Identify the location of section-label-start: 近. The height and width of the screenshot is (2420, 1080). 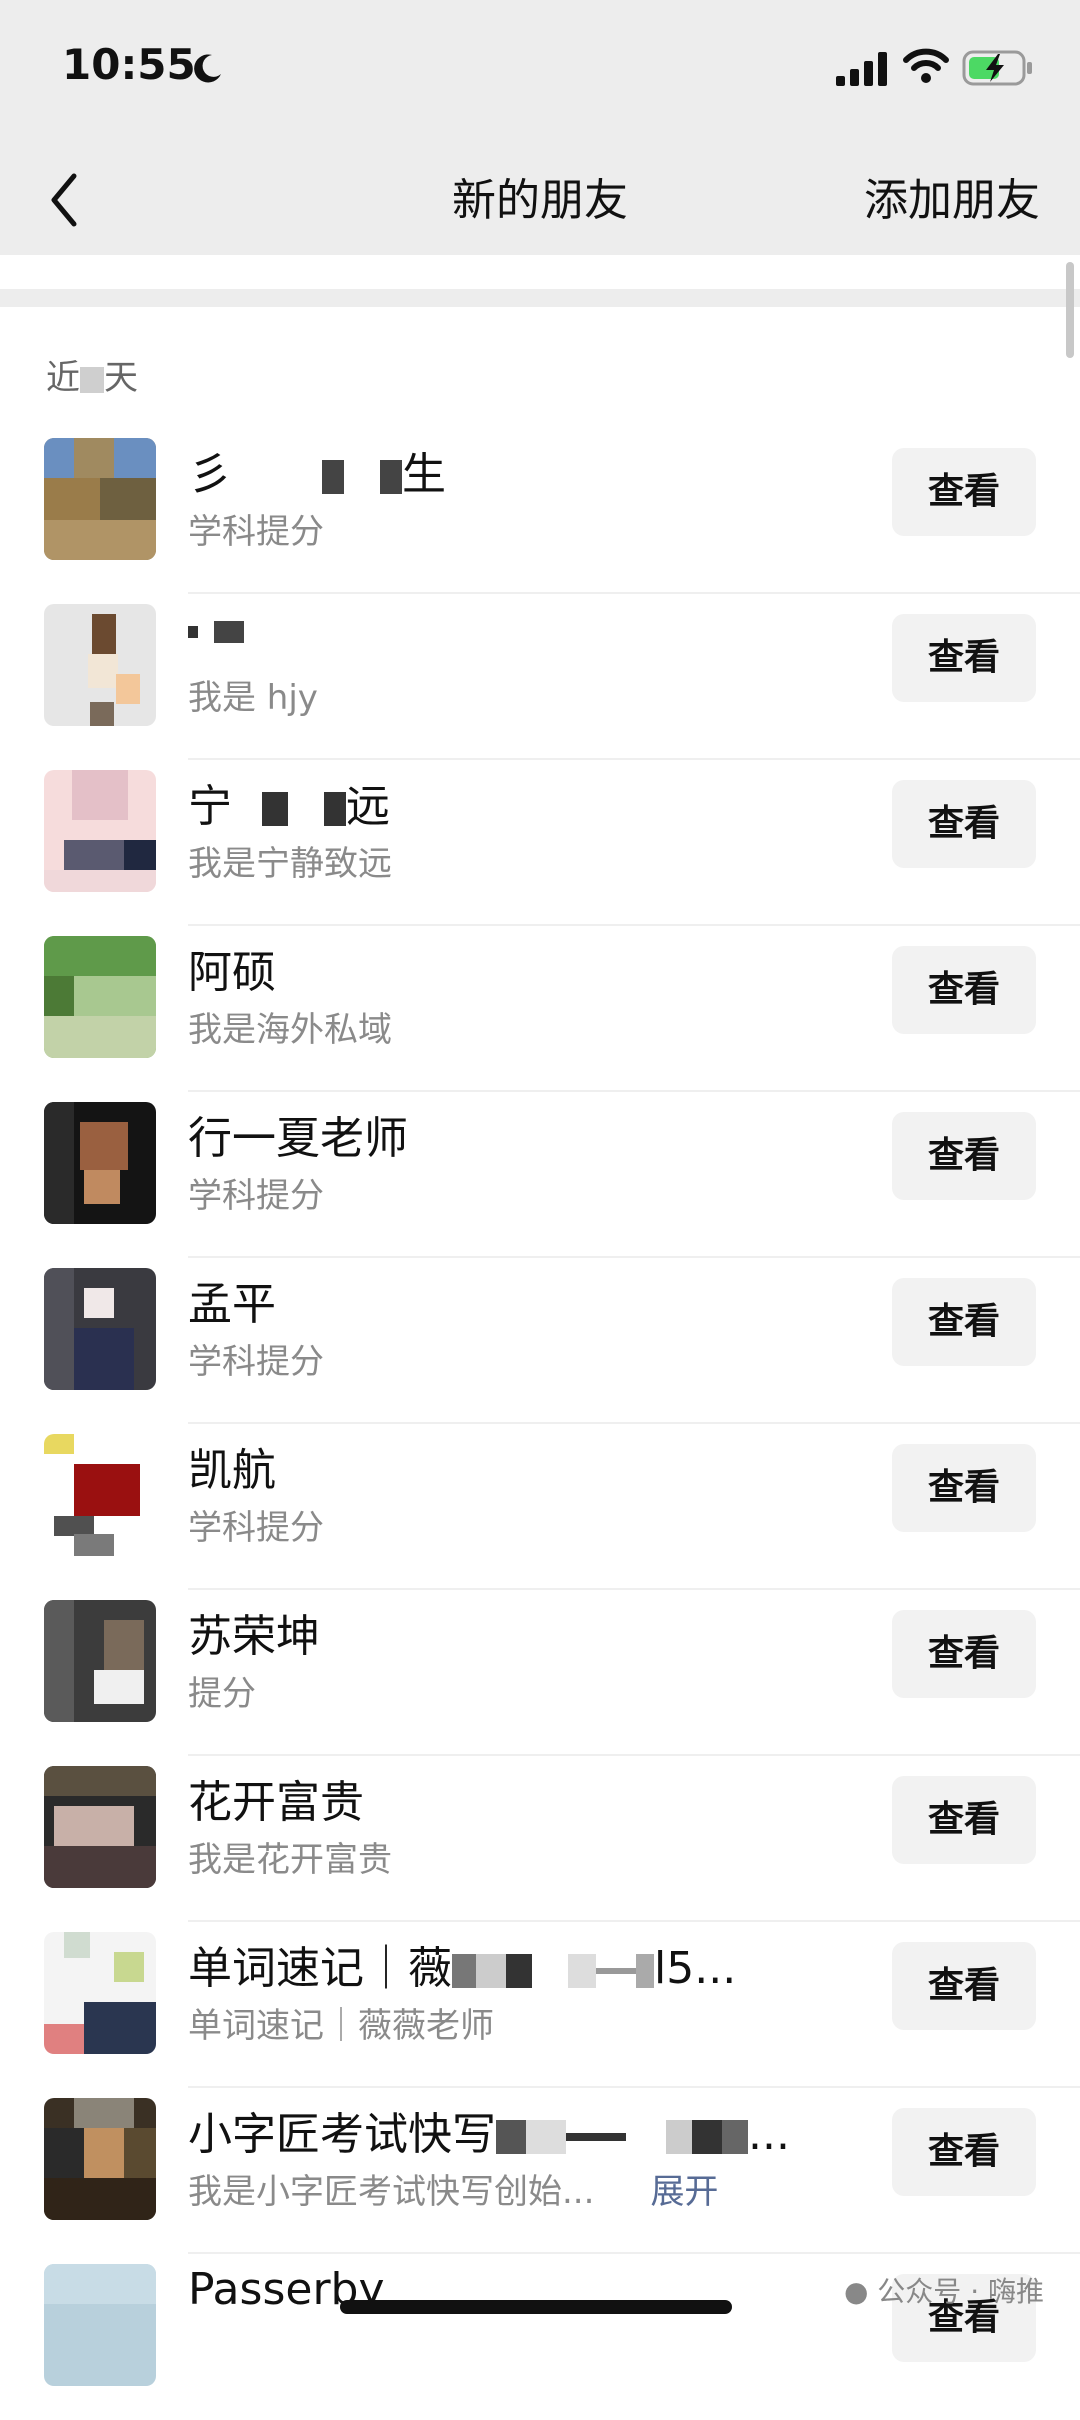
(63, 378).